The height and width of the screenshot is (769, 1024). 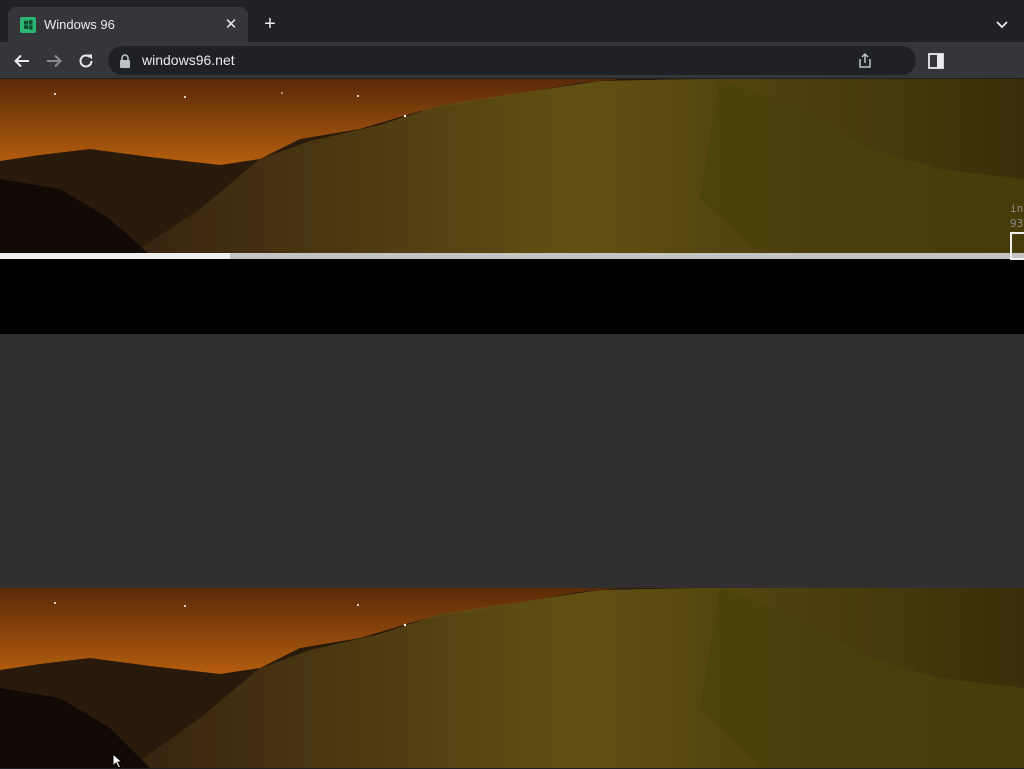 What do you see at coordinates (936, 61) in the screenshot?
I see `side-panel-icon` at bounding box center [936, 61].